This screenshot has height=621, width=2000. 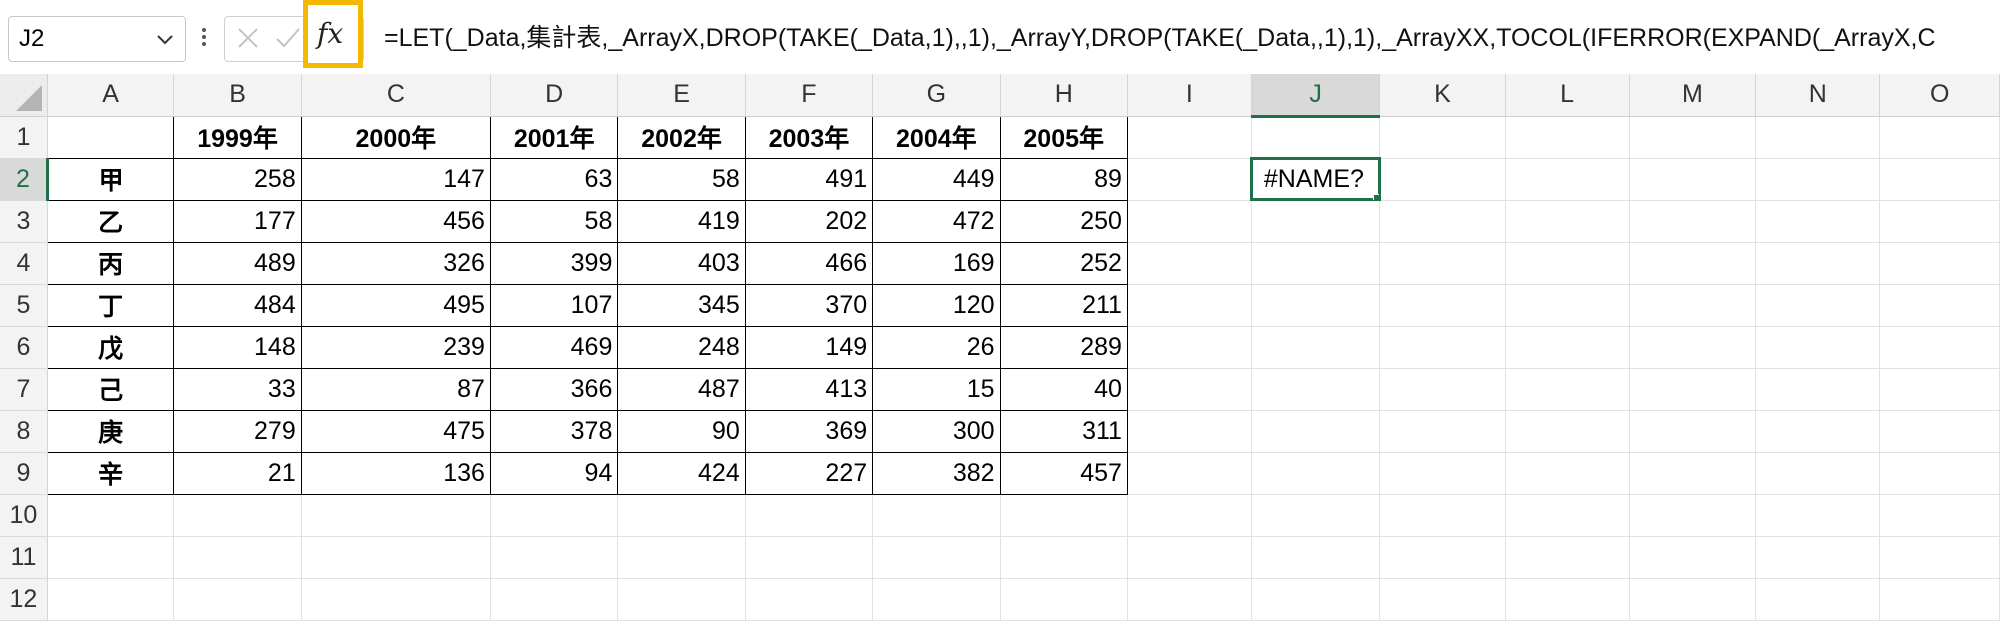 I want to click on cell-c11, so click(x=396, y=557).